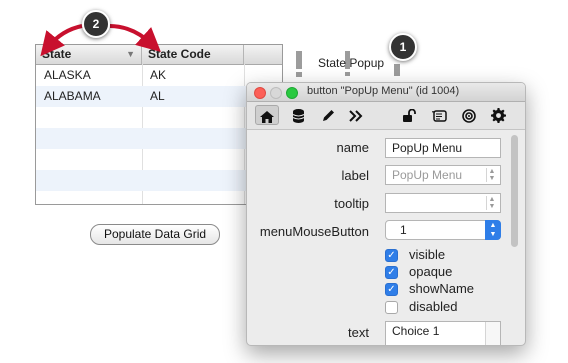 This screenshot has height=363, width=568. I want to click on opaque-label: opaque, so click(431, 271).